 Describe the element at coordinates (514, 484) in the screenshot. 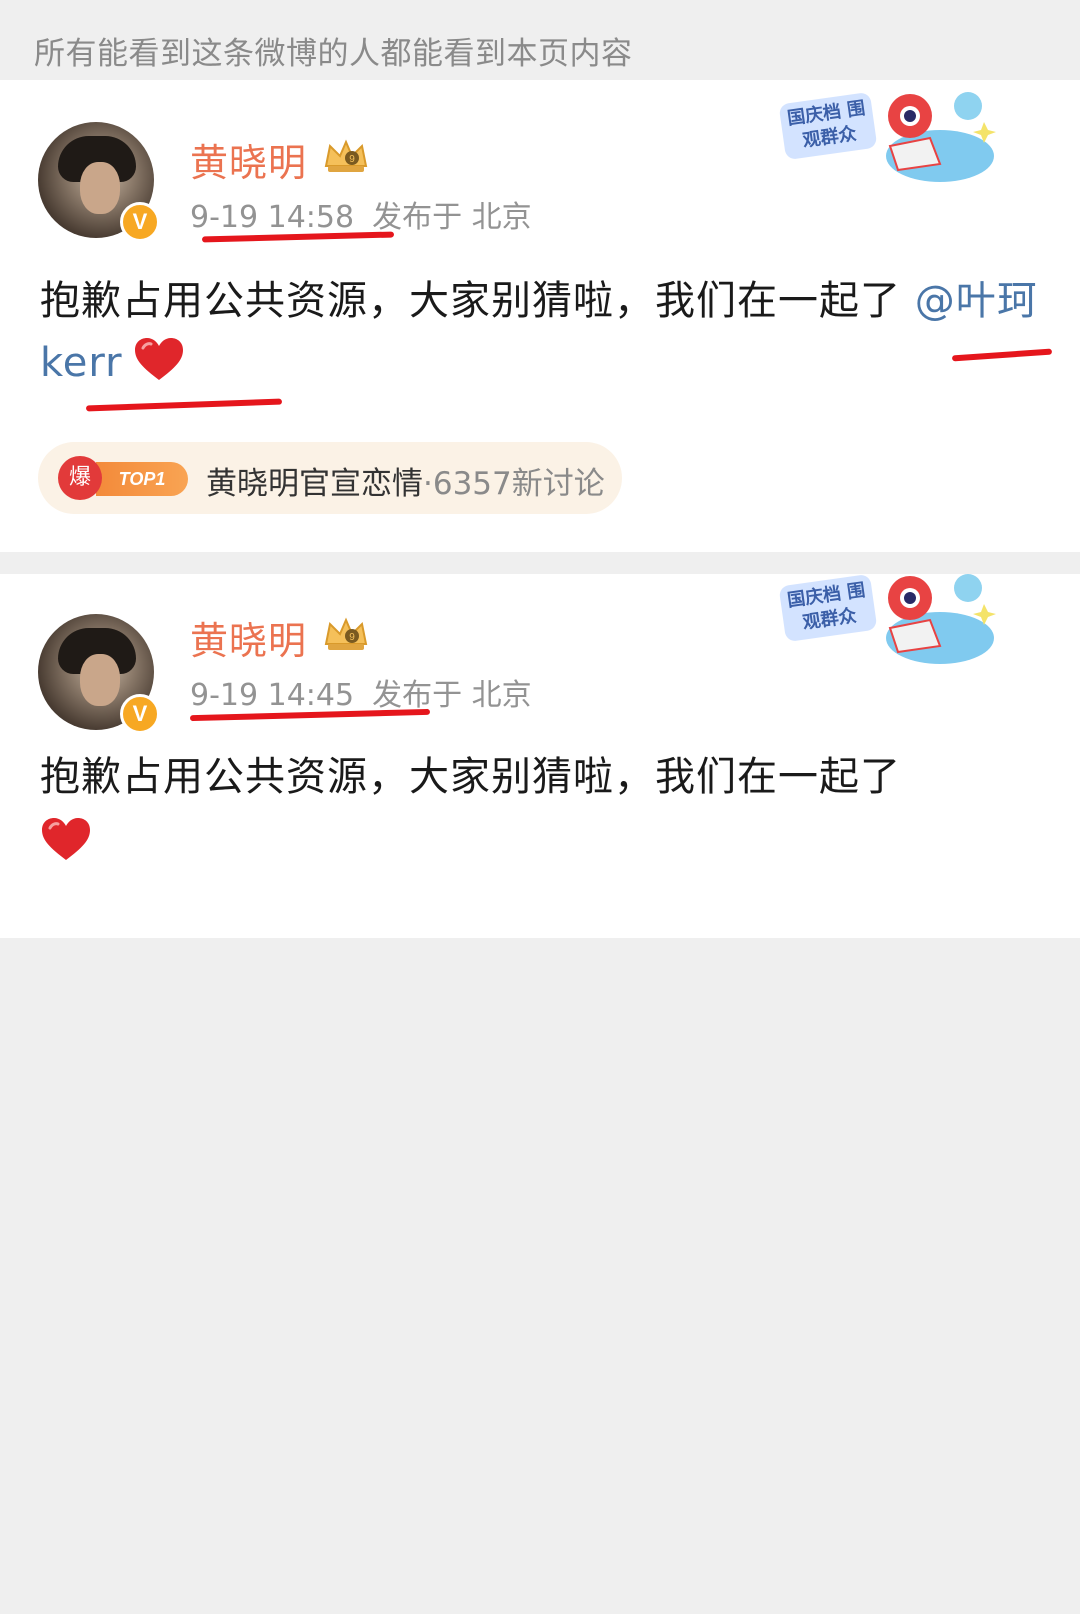

I see `hot-topic-count: ·6357新讨论` at that location.